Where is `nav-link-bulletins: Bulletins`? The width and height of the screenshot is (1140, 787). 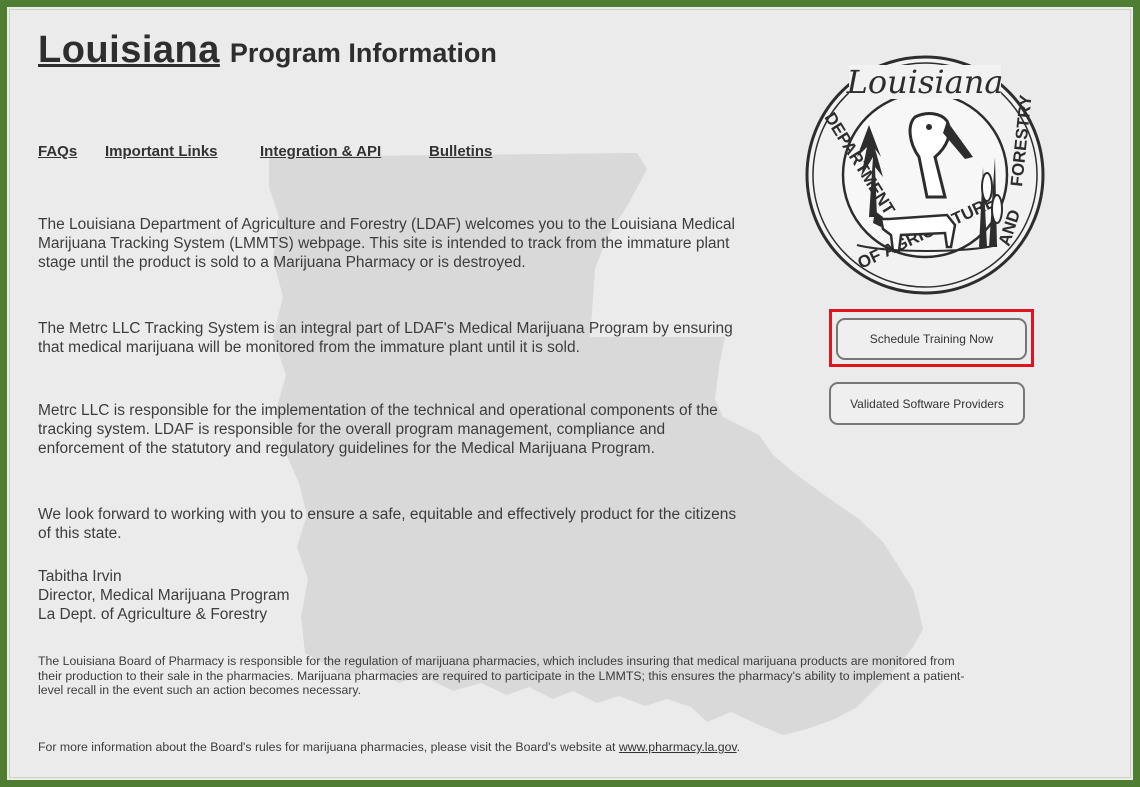
nav-link-bulletins: Bulletins is located at coordinates (460, 151).